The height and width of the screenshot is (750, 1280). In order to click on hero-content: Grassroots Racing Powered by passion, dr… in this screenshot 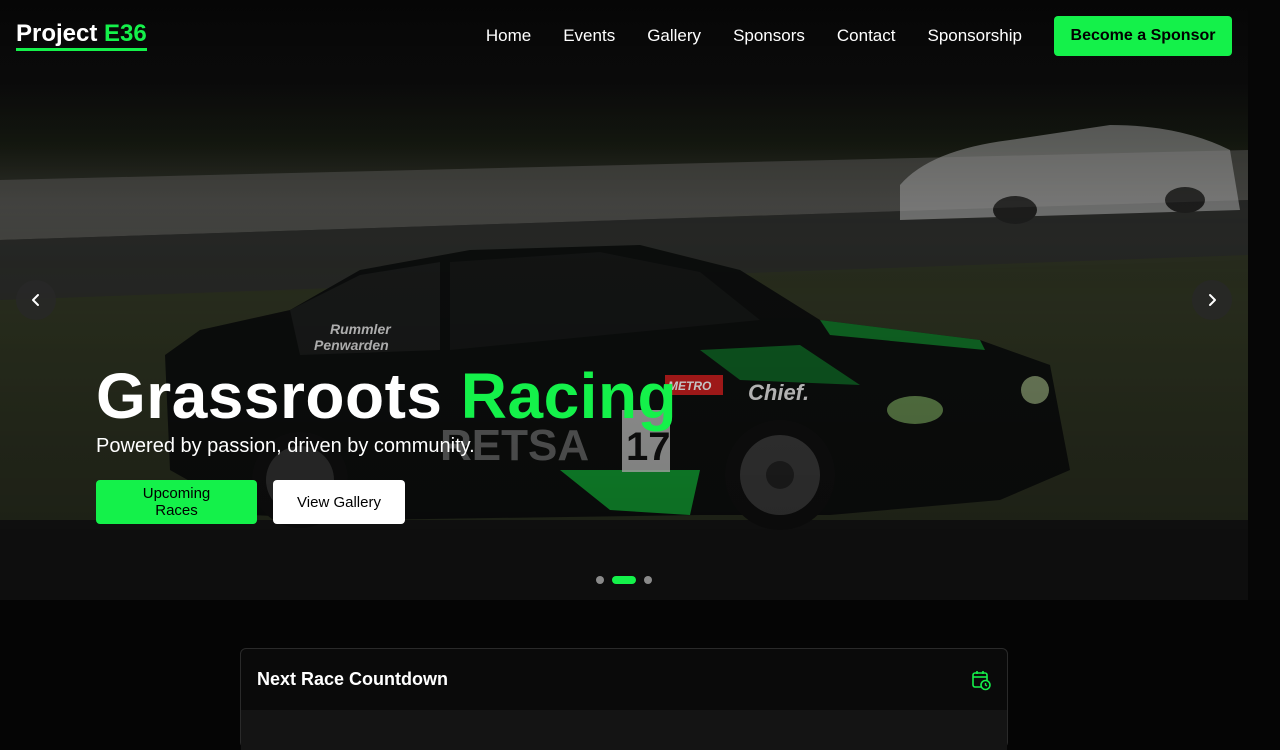, I will do `click(386, 442)`.